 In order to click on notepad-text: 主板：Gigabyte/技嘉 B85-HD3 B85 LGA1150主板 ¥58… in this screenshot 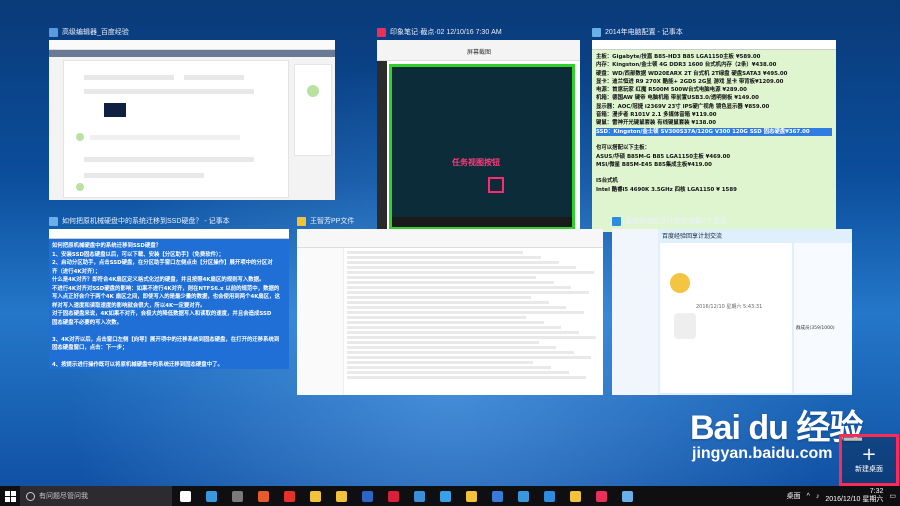, I will do `click(714, 123)`.